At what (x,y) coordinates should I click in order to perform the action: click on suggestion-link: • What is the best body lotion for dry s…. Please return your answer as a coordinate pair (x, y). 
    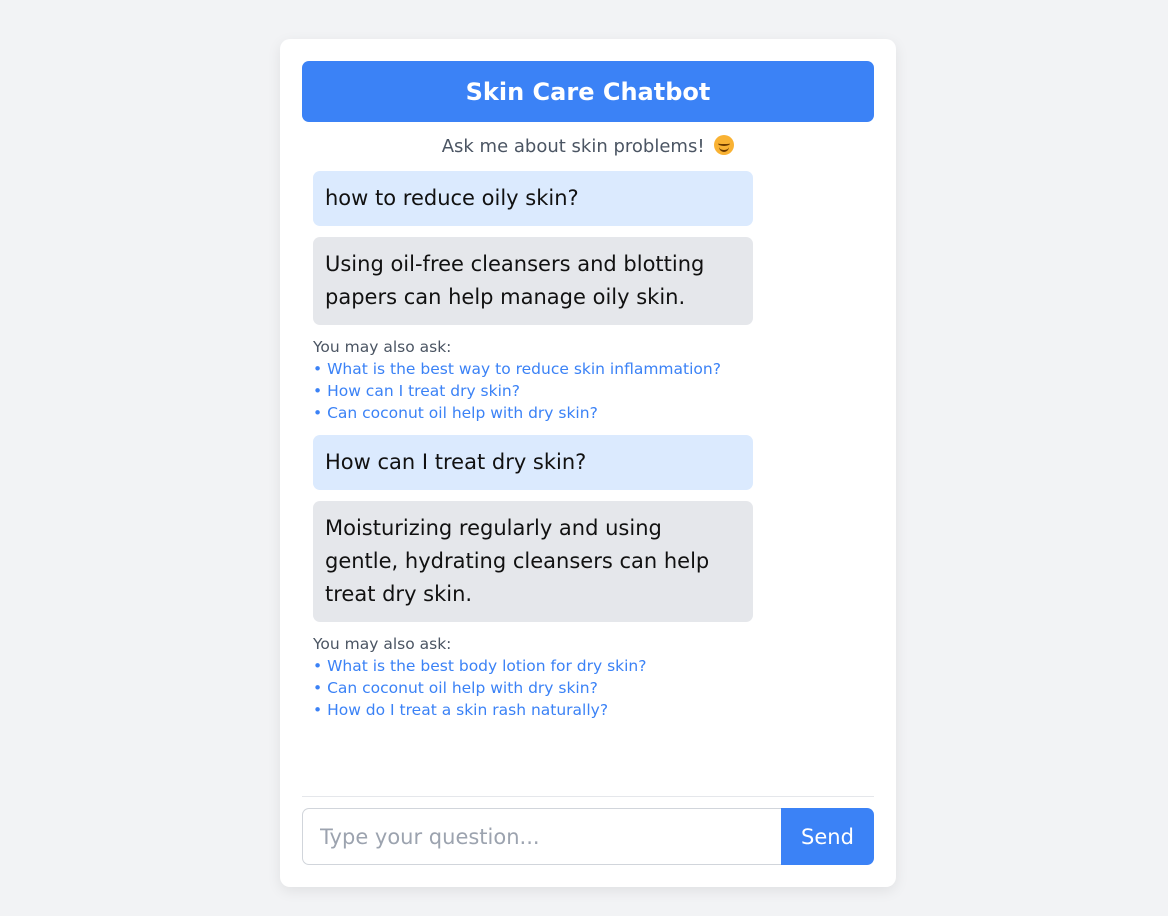
    Looking at the image, I should click on (593, 666).